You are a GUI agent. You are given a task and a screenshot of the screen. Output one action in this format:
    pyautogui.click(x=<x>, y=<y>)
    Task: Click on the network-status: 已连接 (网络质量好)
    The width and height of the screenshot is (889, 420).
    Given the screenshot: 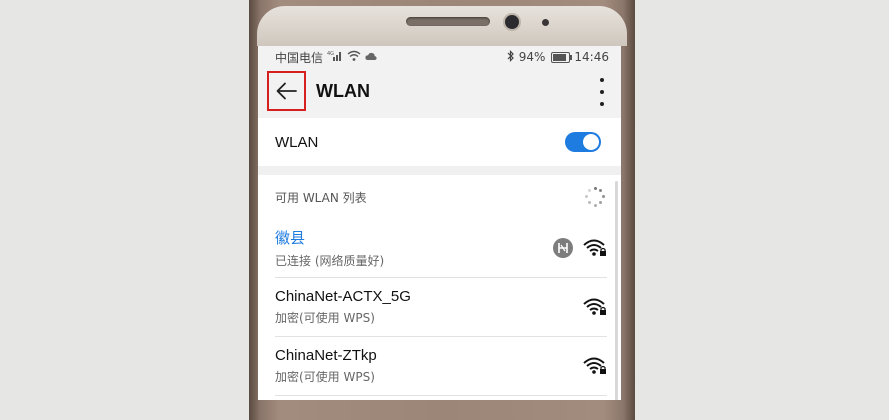 What is the action you would take?
    pyautogui.click(x=330, y=261)
    